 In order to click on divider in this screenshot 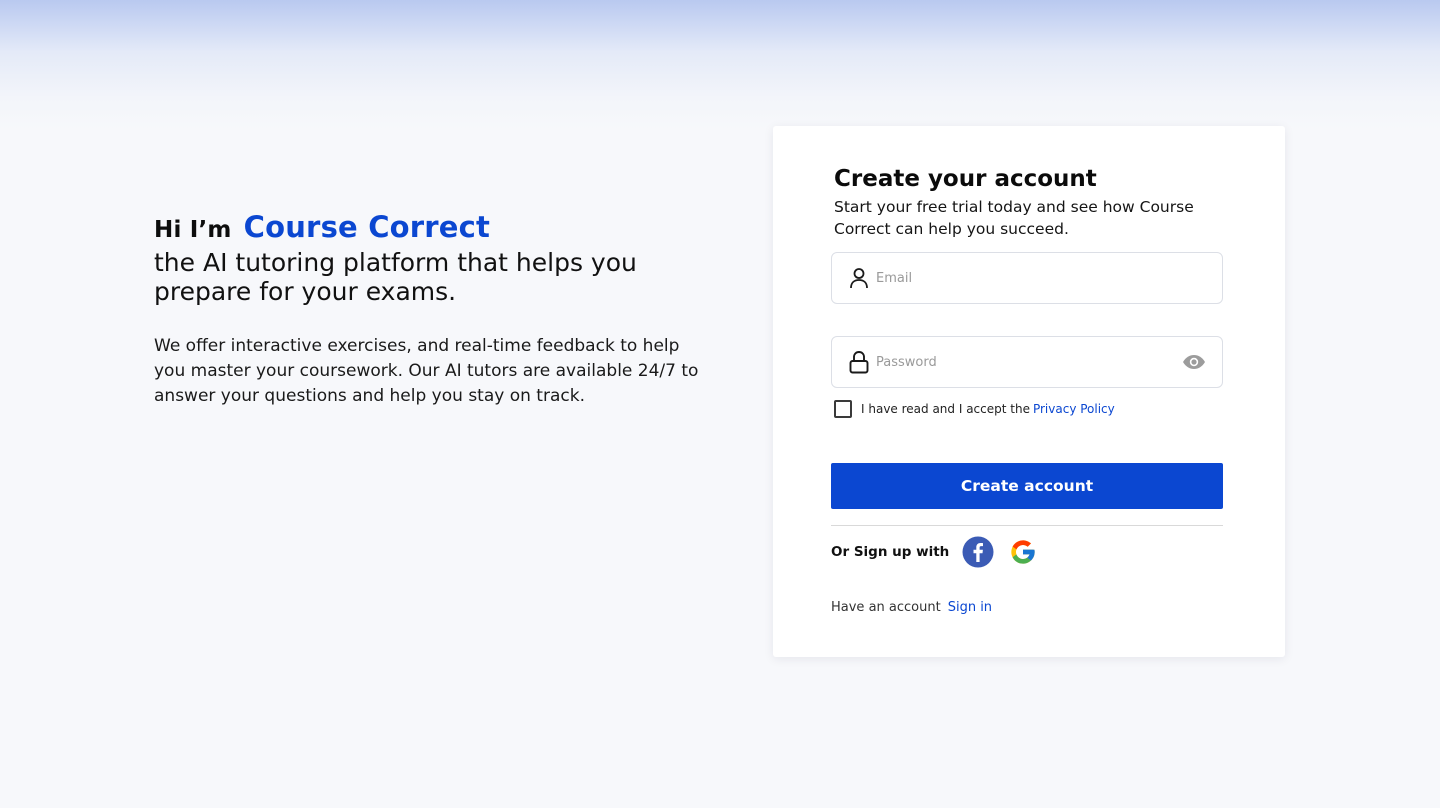, I will do `click(1027, 525)`.